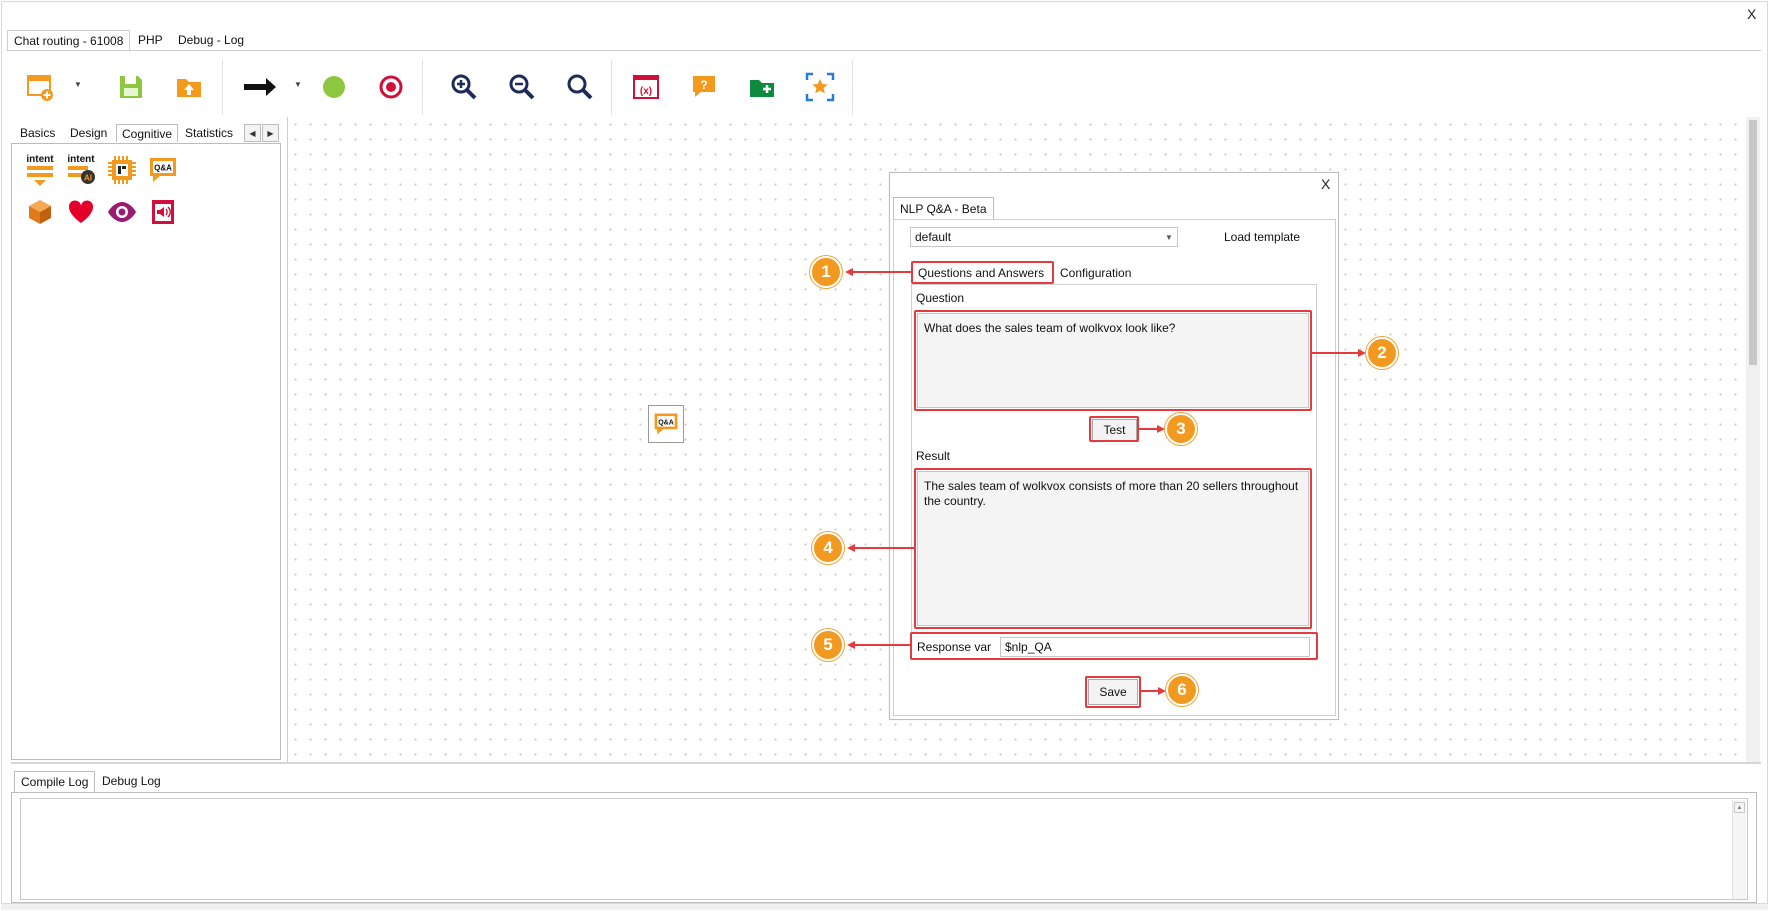 The image size is (1769, 911). I want to click on tab-debug-log-bottom: Debug Log, so click(131, 781).